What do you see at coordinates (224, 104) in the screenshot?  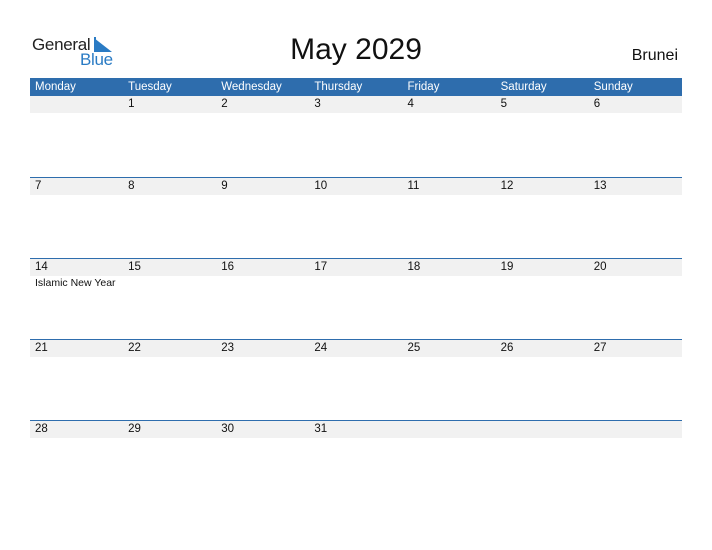 I see `day-number: 2` at bounding box center [224, 104].